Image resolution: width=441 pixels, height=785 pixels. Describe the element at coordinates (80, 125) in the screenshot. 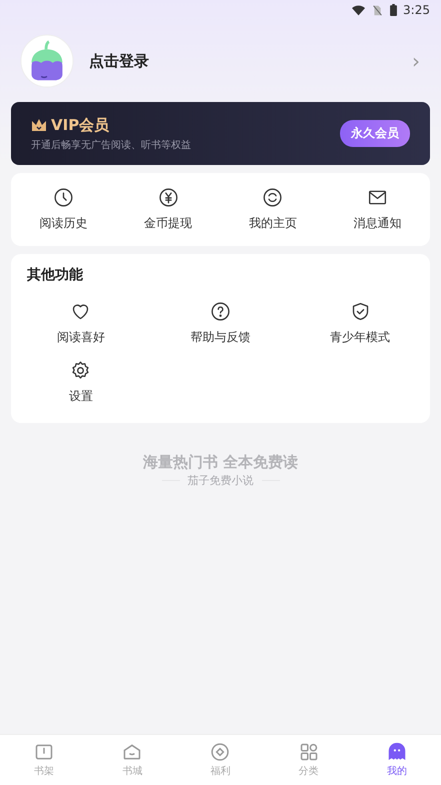

I see `vip-title: VIP会员` at that location.